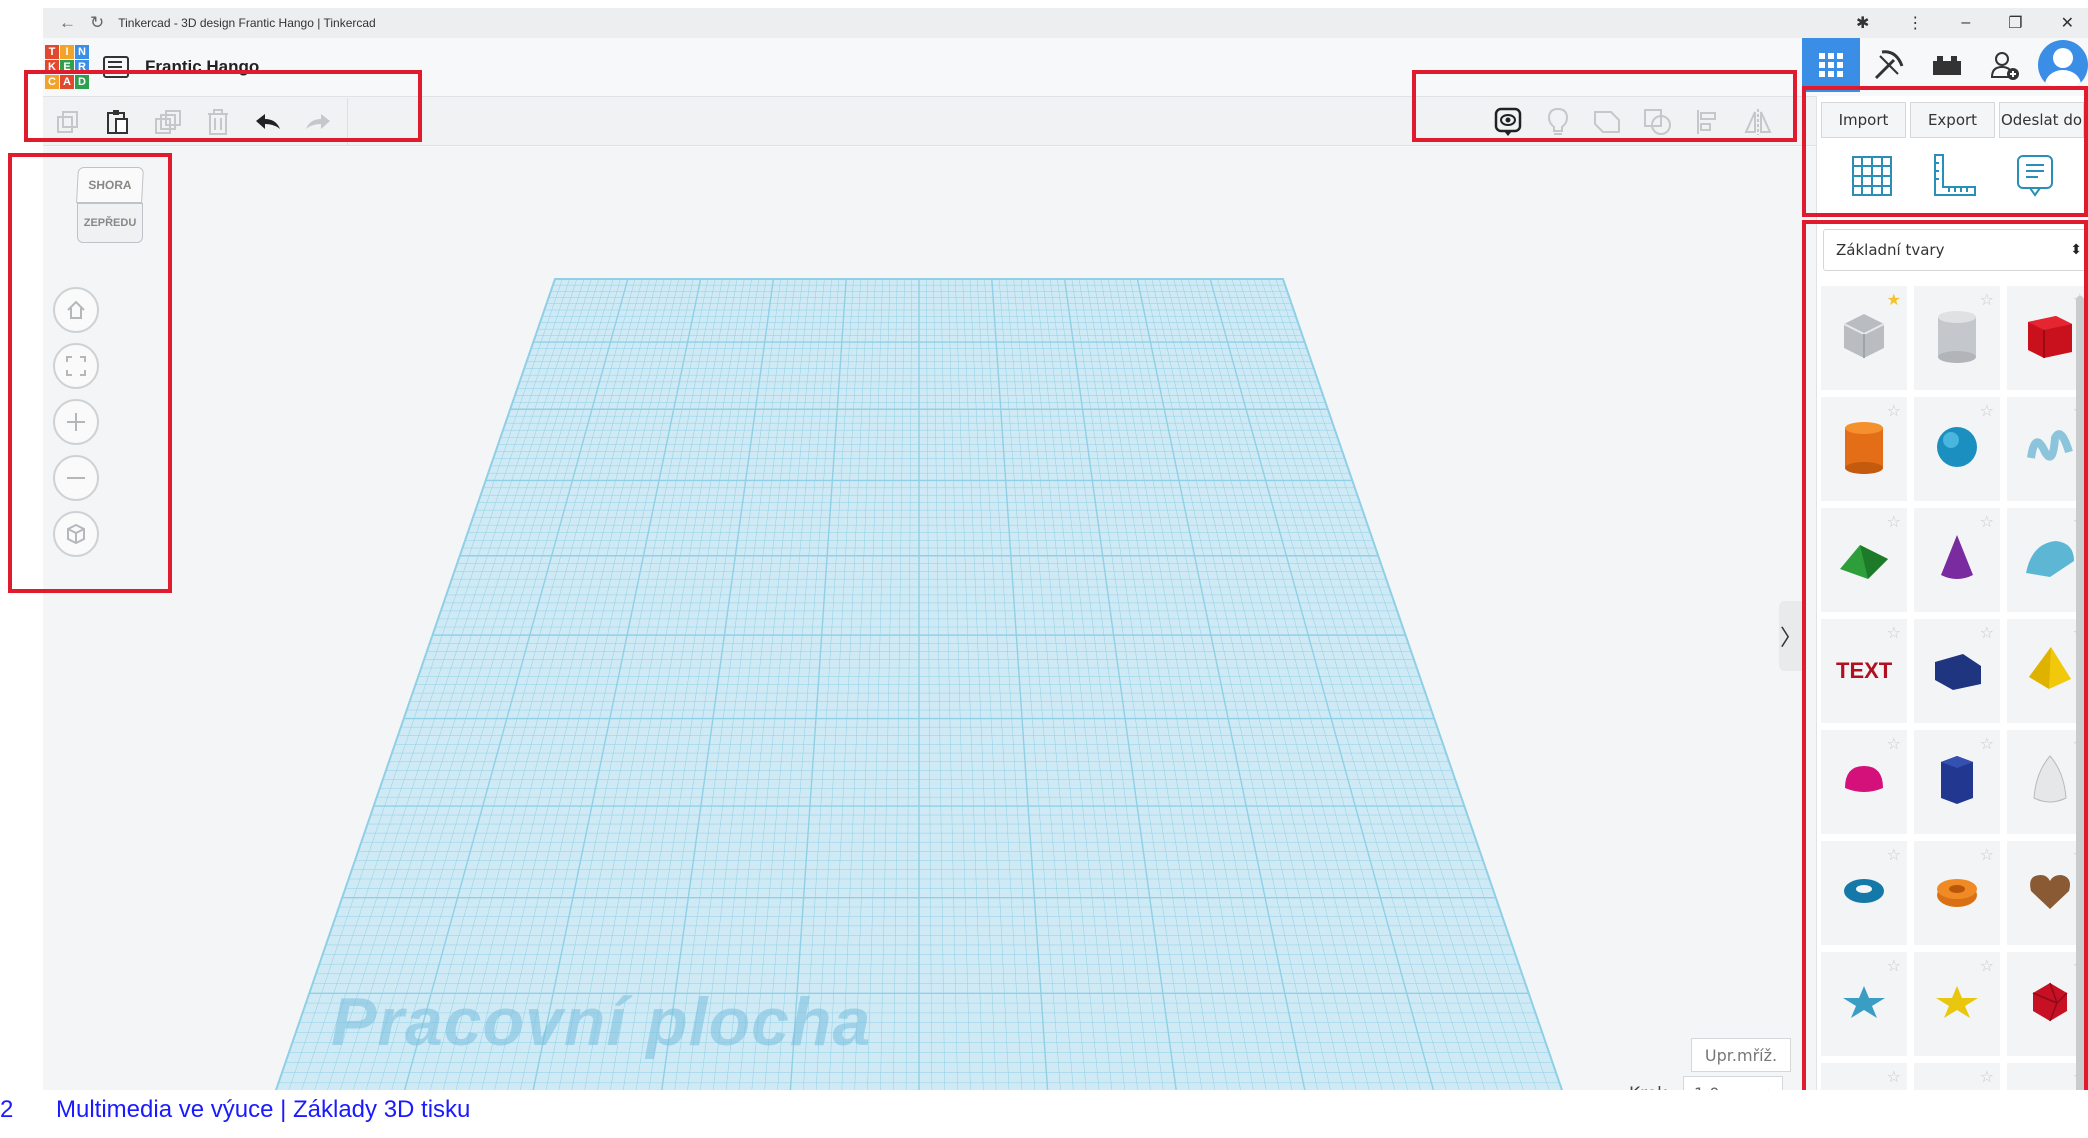  Describe the element at coordinates (1889, 65) in the screenshot. I see `blocks-mode-button` at that location.